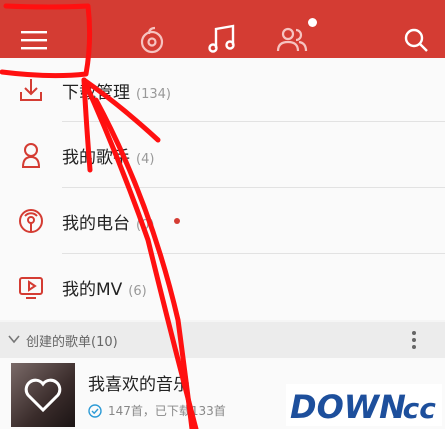  Describe the element at coordinates (167, 411) in the screenshot. I see `playlist-stats: 147首，已下载133首` at that location.